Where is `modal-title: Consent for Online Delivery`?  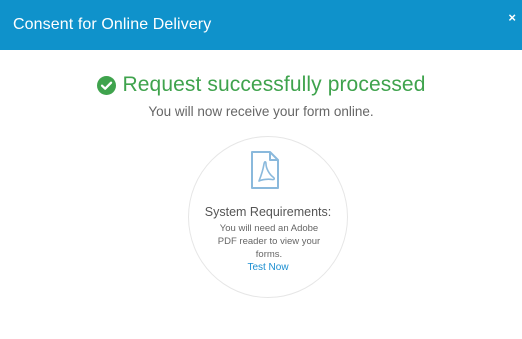
modal-title: Consent for Online Delivery is located at coordinates (112, 24).